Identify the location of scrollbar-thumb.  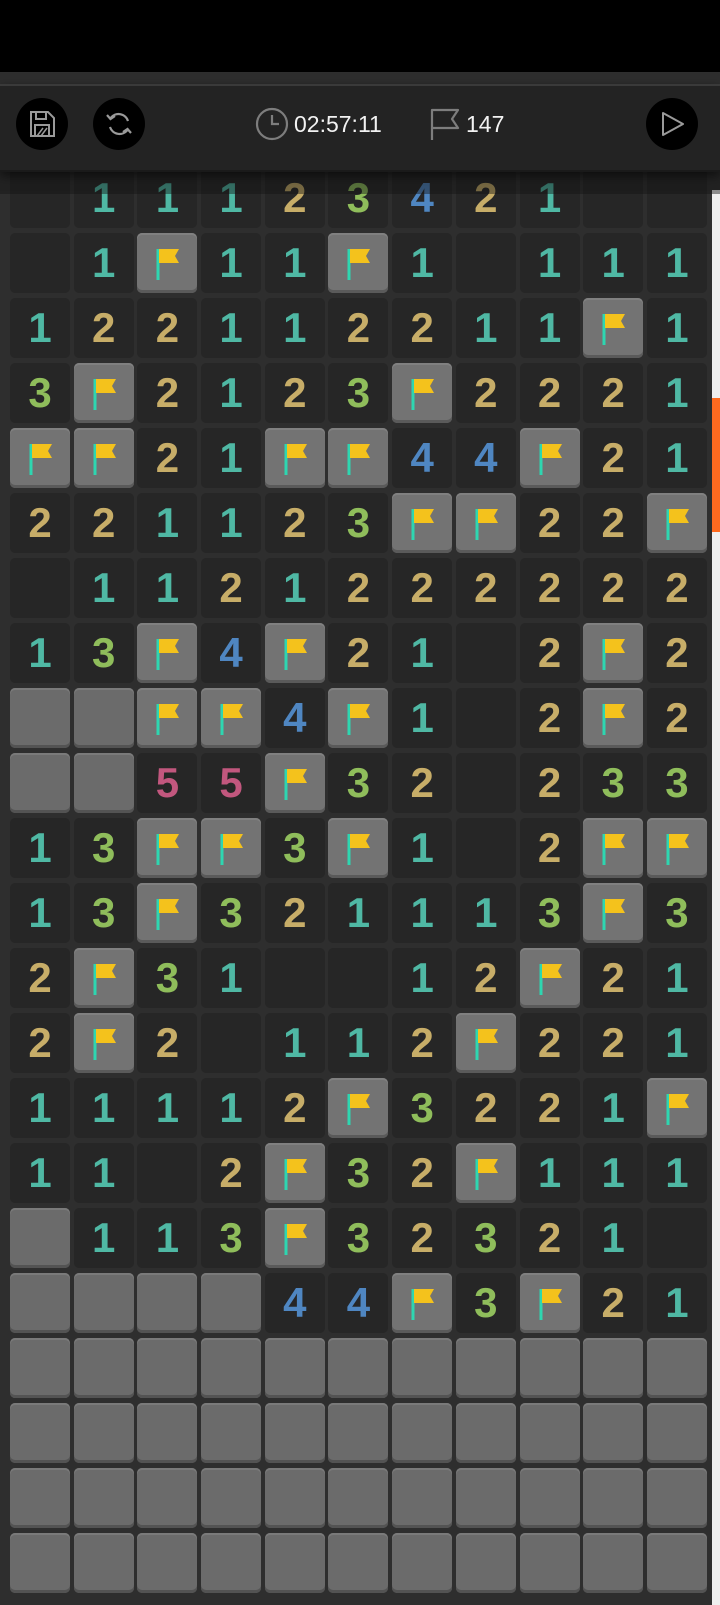
(716, 465).